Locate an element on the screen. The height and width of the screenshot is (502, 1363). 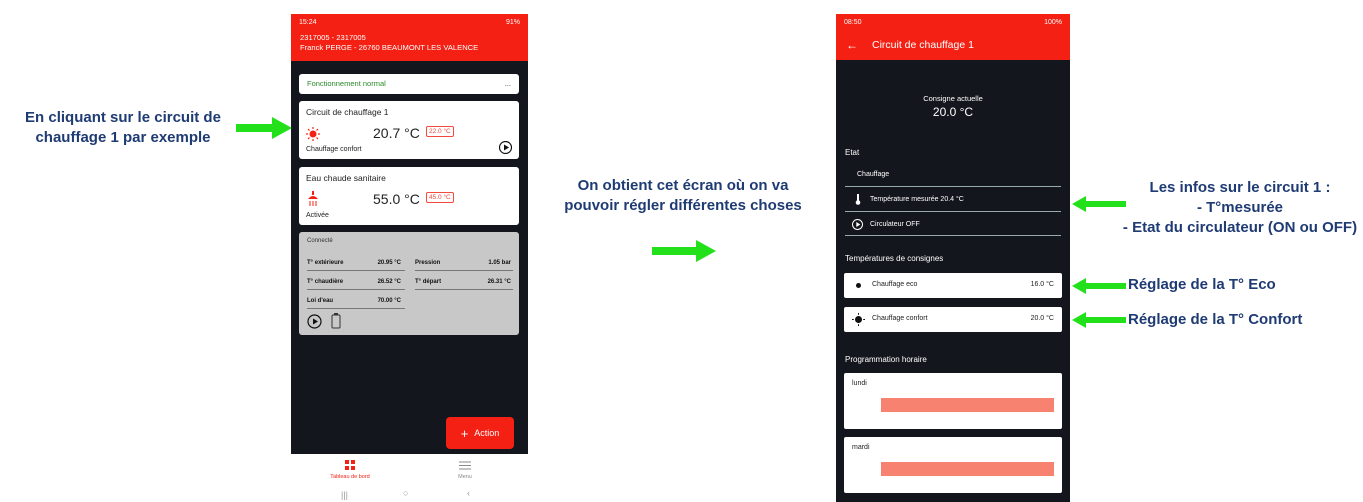
infos-line1: - T°mesurée is located at coordinates (1240, 207).